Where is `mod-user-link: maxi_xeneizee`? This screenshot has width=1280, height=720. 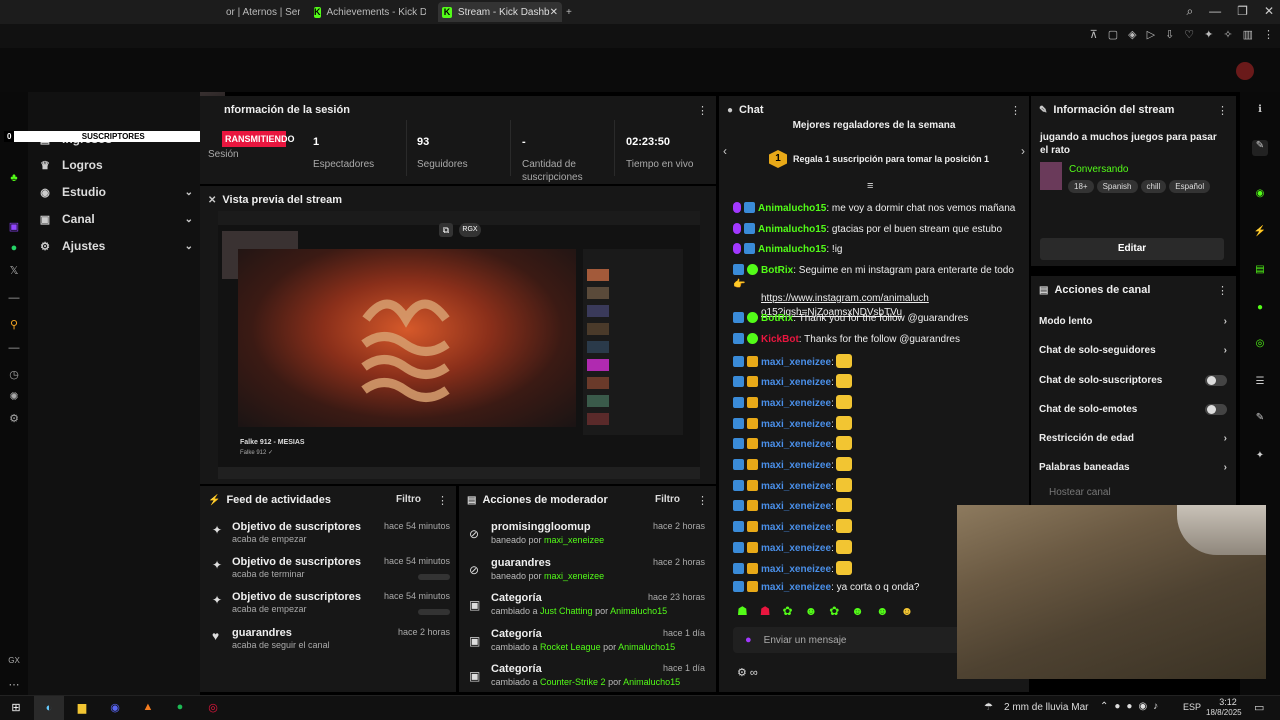 mod-user-link: maxi_xeneizee is located at coordinates (574, 540).